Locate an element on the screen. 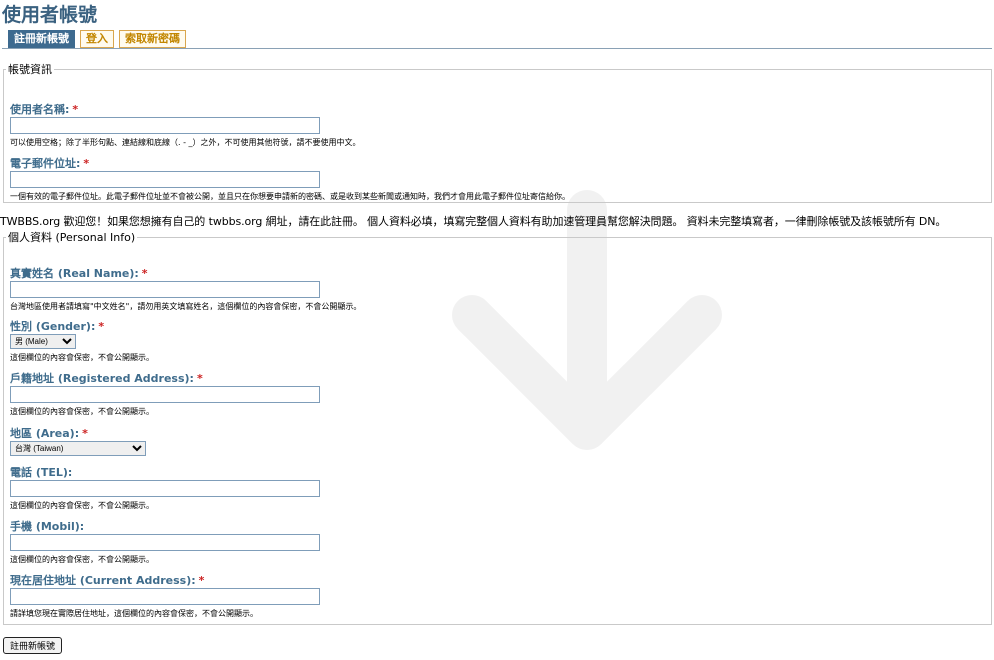 The height and width of the screenshot is (660, 994). current-address-input is located at coordinates (165, 596).